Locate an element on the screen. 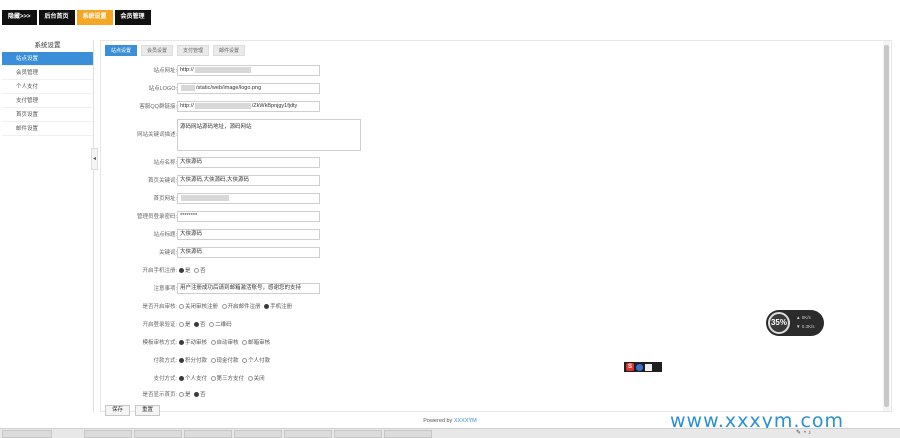  row-keywords: 首页关键词: 大侠源码,大侠源码,大侠源码 is located at coordinates (451, 181).